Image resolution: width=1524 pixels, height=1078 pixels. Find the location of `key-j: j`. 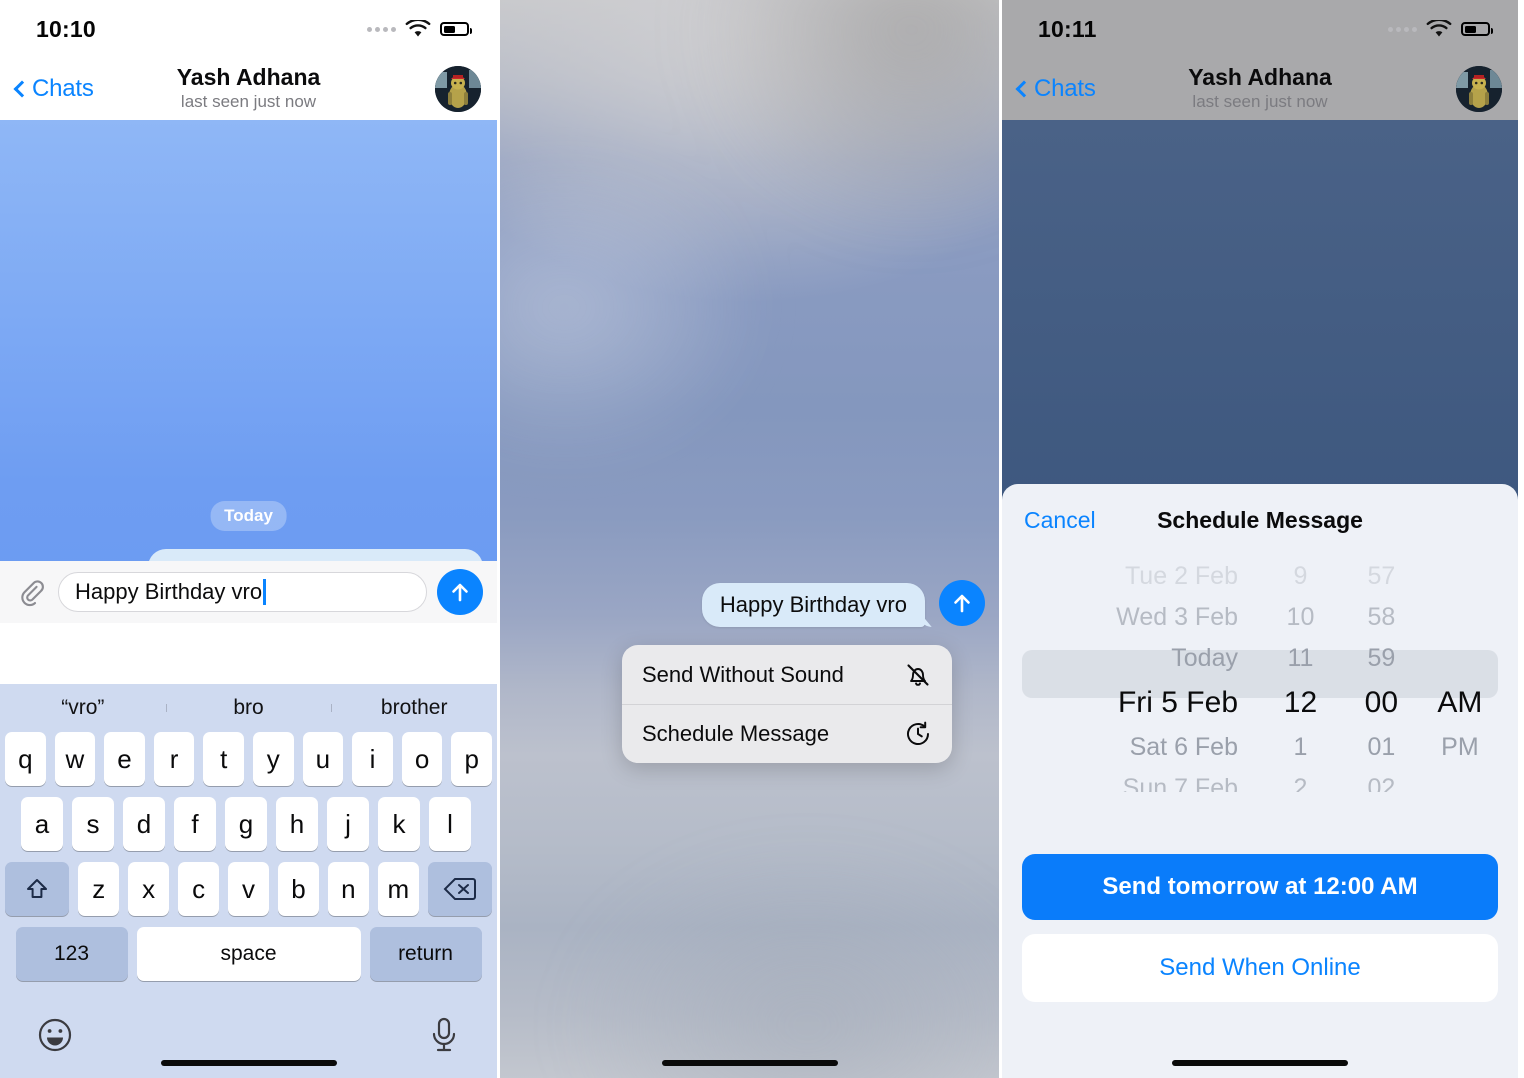

key-j: j is located at coordinates (348, 824).